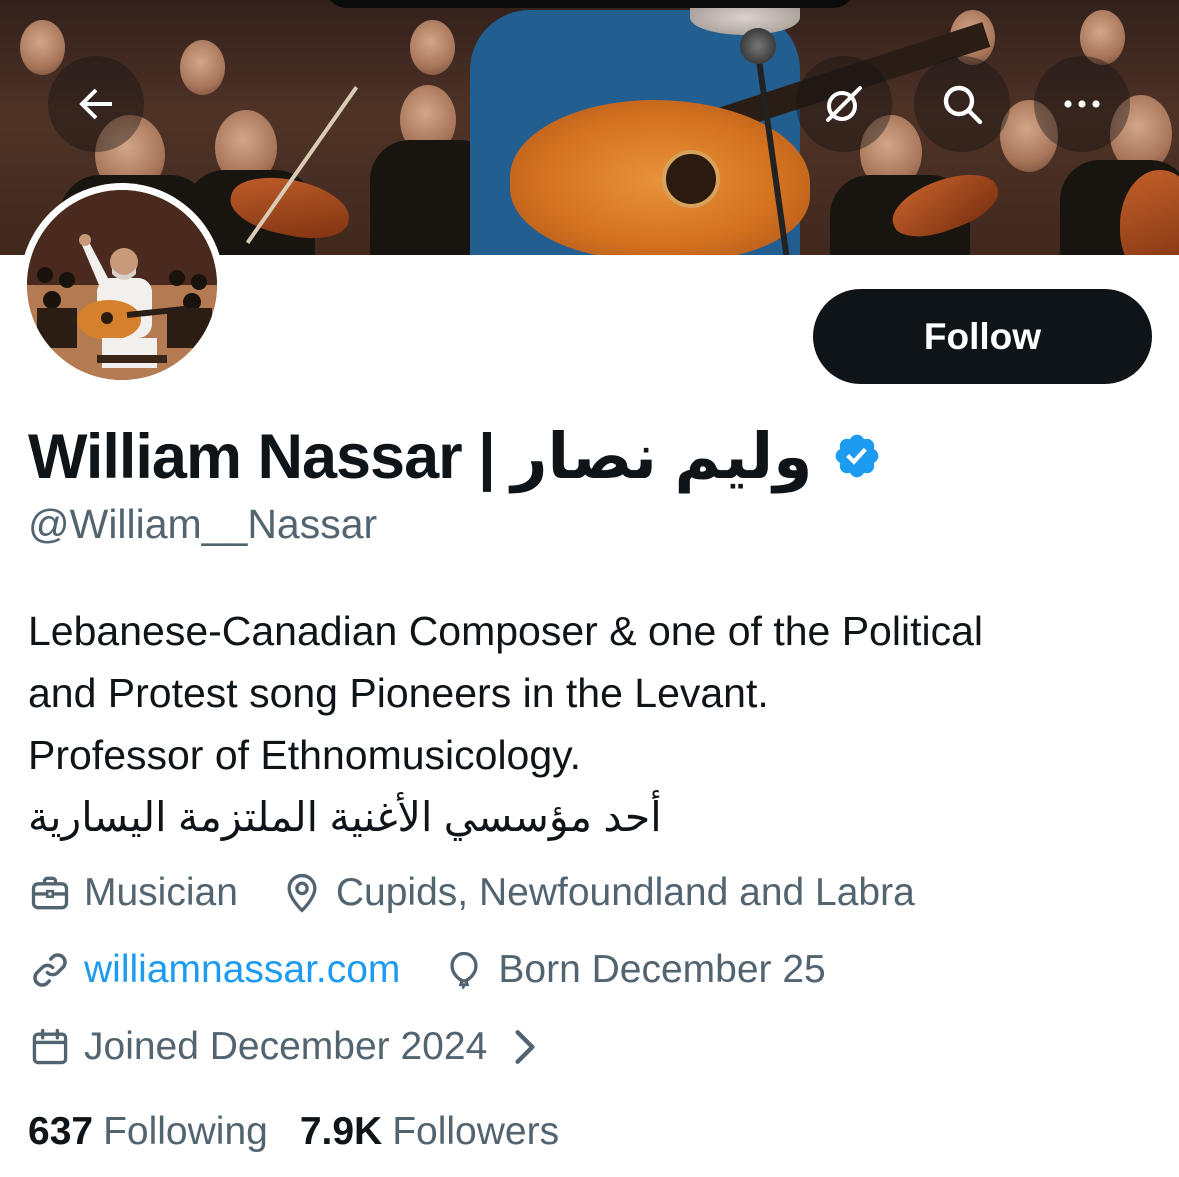 Image resolution: width=1179 pixels, height=1177 pixels. Describe the element at coordinates (345, 817) in the screenshot. I see `bio-line-arabic: أحد مؤسسي الأغنية الملتزمة اليسارية` at that location.